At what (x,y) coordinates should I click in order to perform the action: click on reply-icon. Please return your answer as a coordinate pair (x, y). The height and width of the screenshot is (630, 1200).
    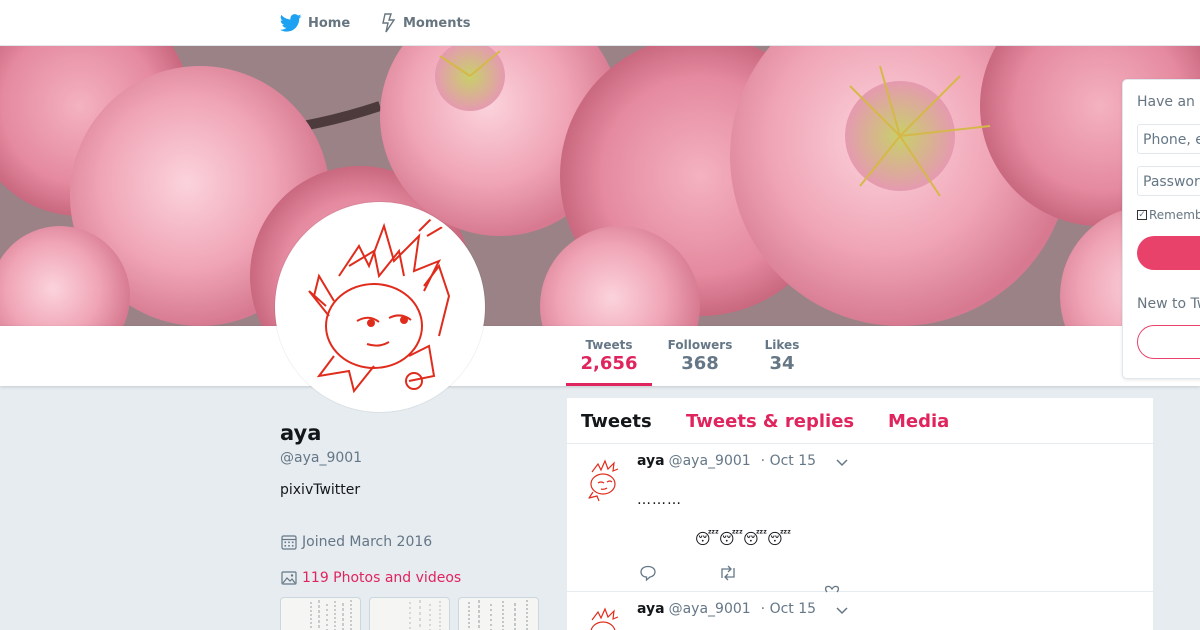
    Looking at the image, I should click on (648, 573).